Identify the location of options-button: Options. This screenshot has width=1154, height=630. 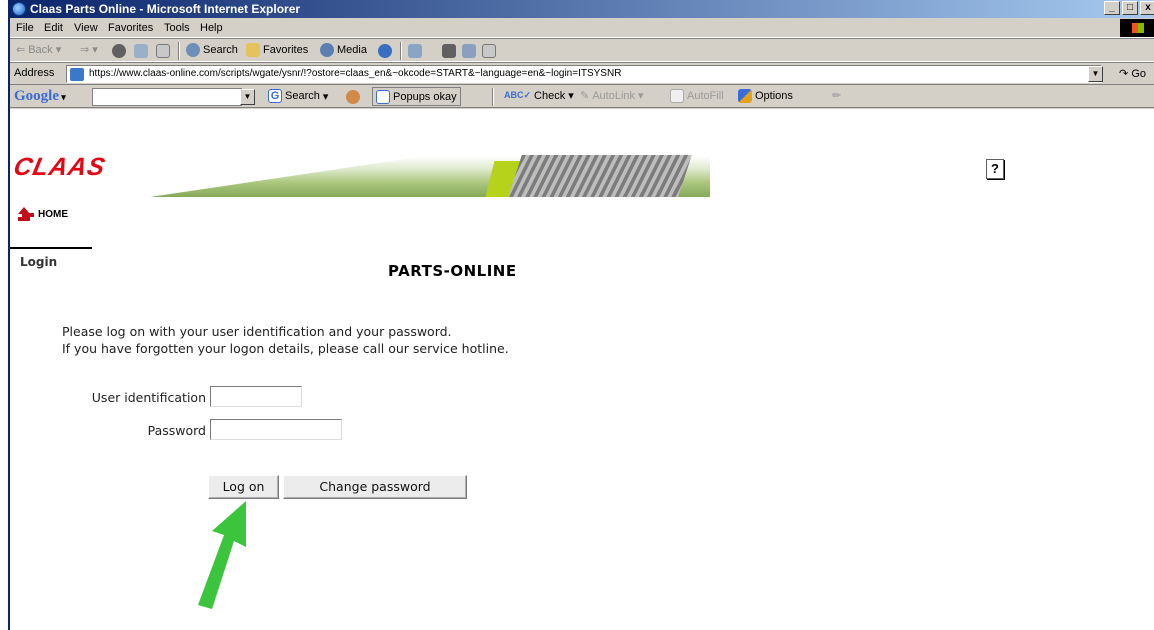
(765, 96).